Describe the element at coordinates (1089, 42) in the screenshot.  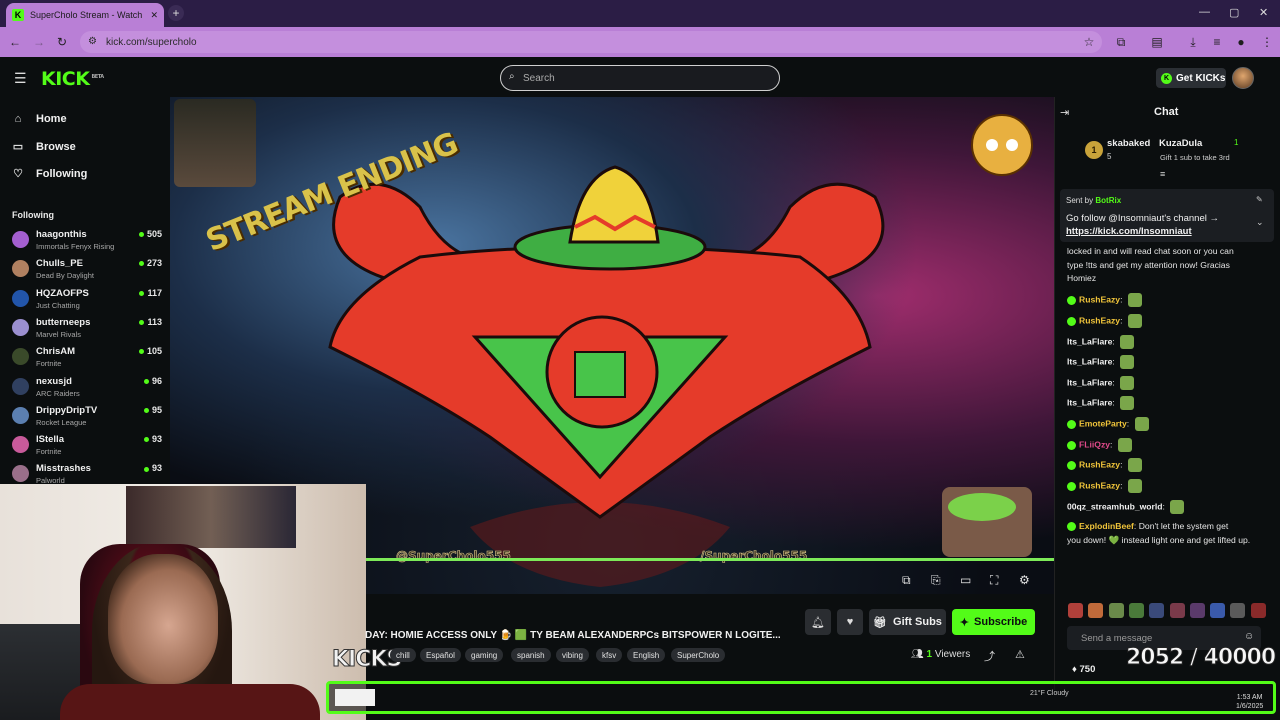
I see `bookmark-star-icon: ☆` at that location.